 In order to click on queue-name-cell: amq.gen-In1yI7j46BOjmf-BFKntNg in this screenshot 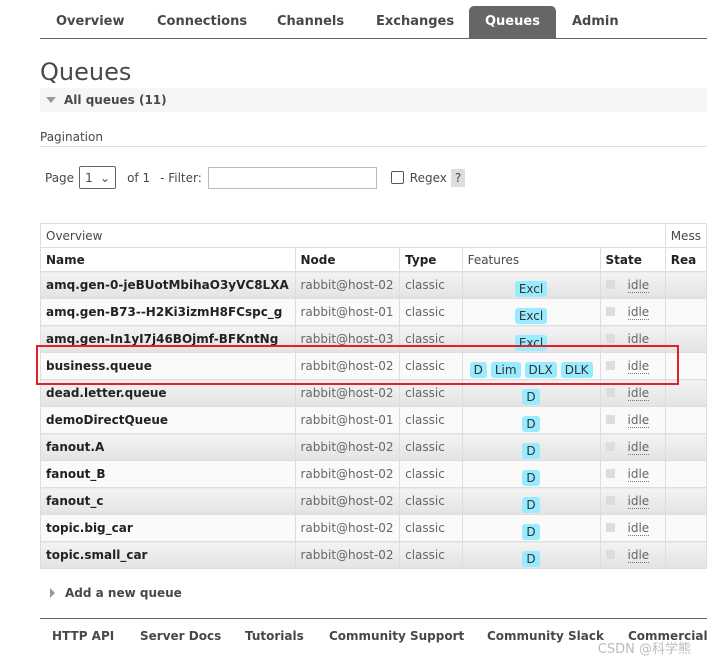, I will do `click(168, 339)`.